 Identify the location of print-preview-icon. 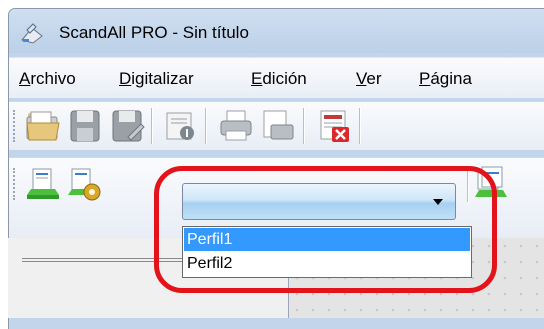
(278, 126).